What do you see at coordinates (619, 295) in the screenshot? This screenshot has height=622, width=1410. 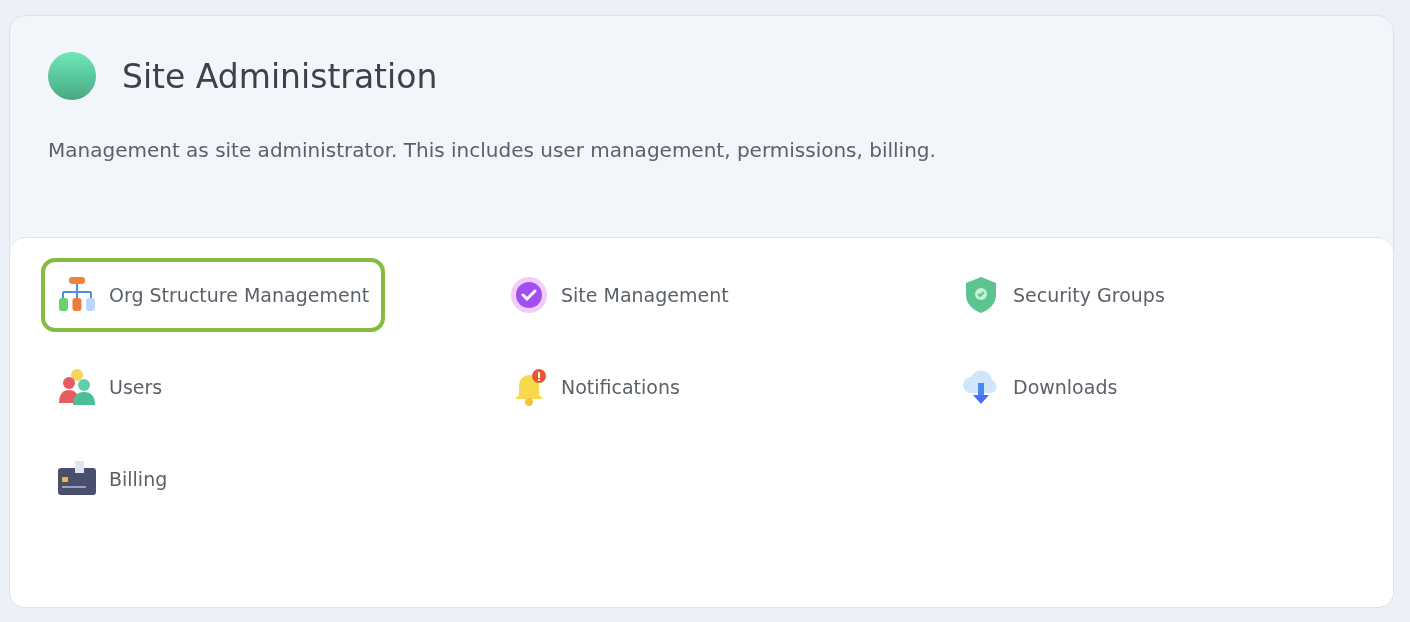 I see `admin-link: Site Management` at bounding box center [619, 295].